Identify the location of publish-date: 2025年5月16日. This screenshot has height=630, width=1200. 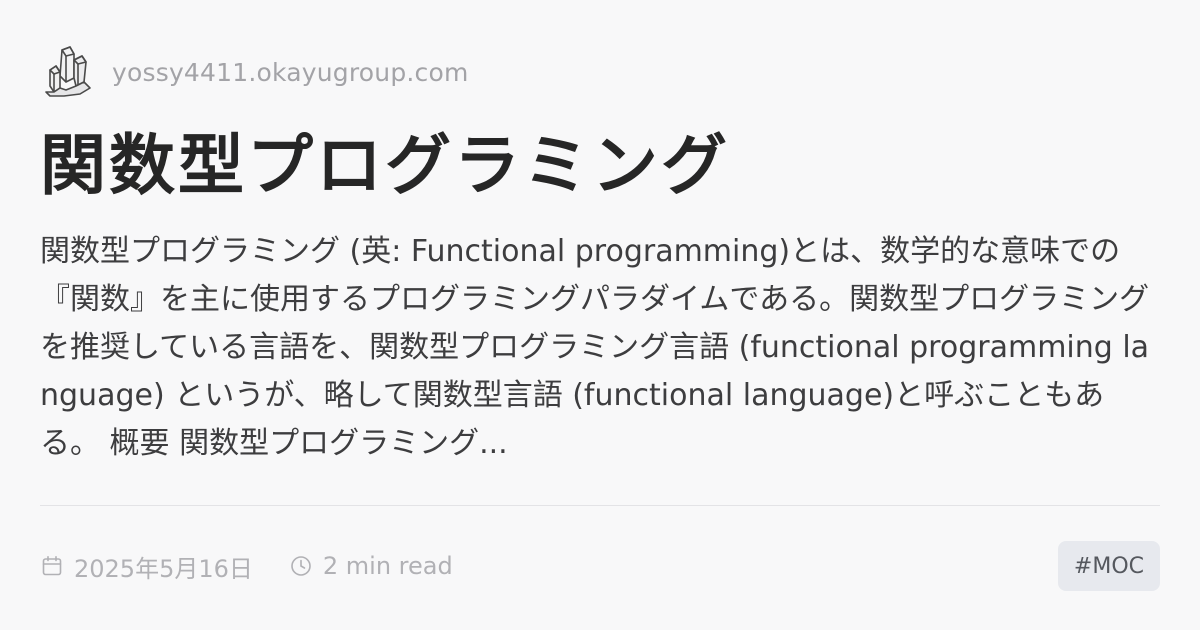
(146, 566).